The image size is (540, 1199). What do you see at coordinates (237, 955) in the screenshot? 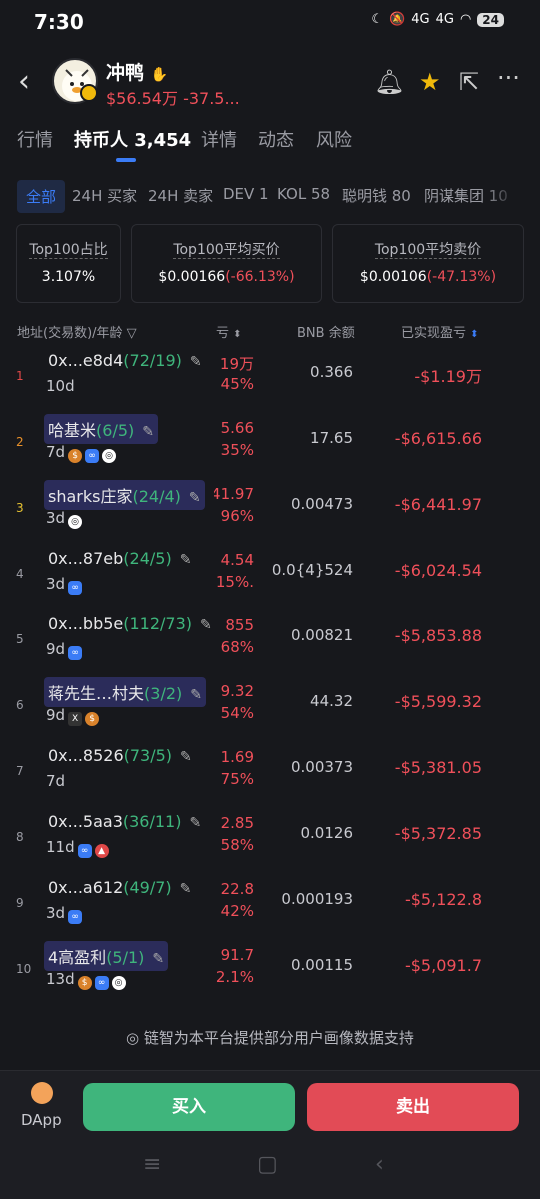
I see `holder-pnl-value: 91.7` at bounding box center [237, 955].